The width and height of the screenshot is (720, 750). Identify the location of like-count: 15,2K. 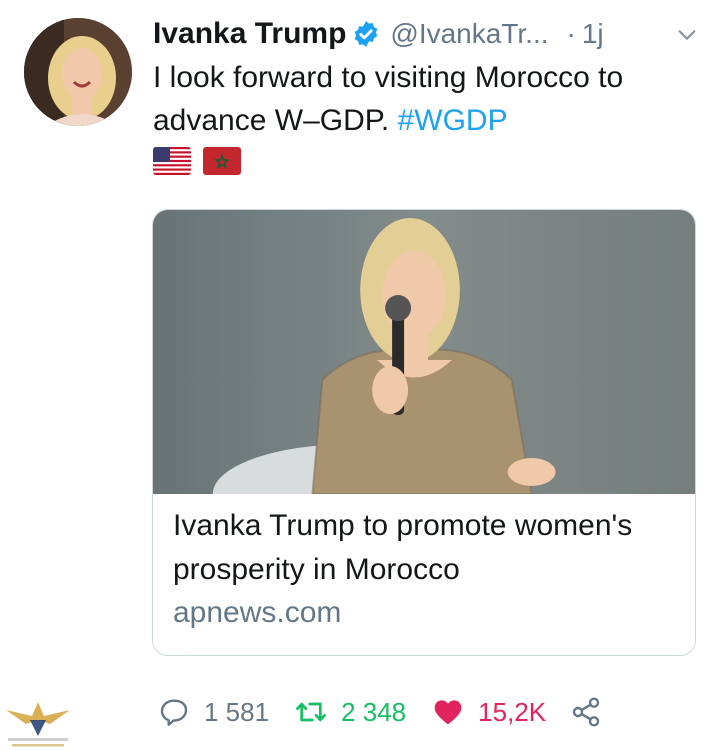
(512, 711).